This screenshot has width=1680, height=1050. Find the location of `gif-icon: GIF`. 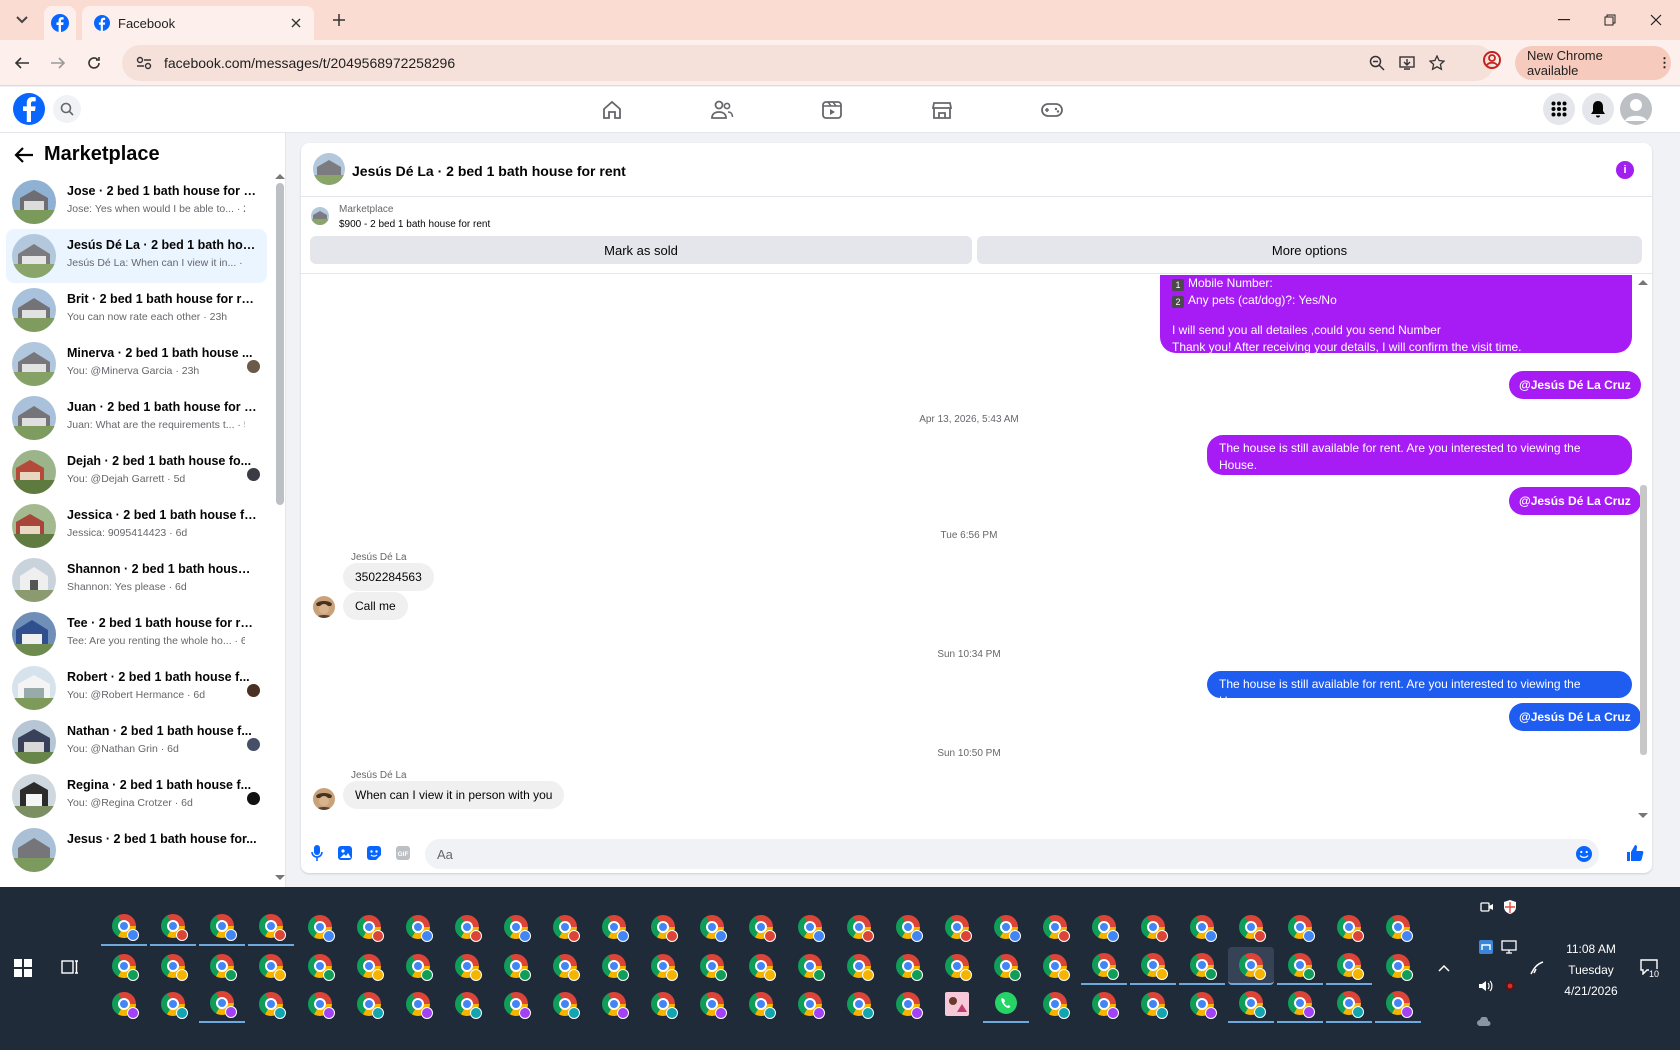

gif-icon: GIF is located at coordinates (403, 853).